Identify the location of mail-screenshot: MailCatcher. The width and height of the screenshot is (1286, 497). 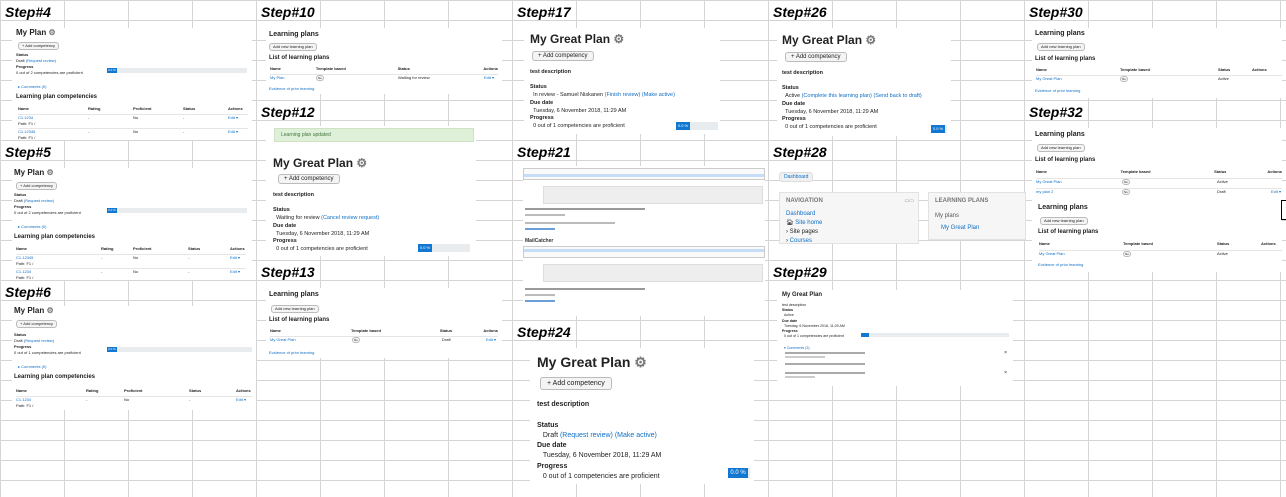
(644, 241).